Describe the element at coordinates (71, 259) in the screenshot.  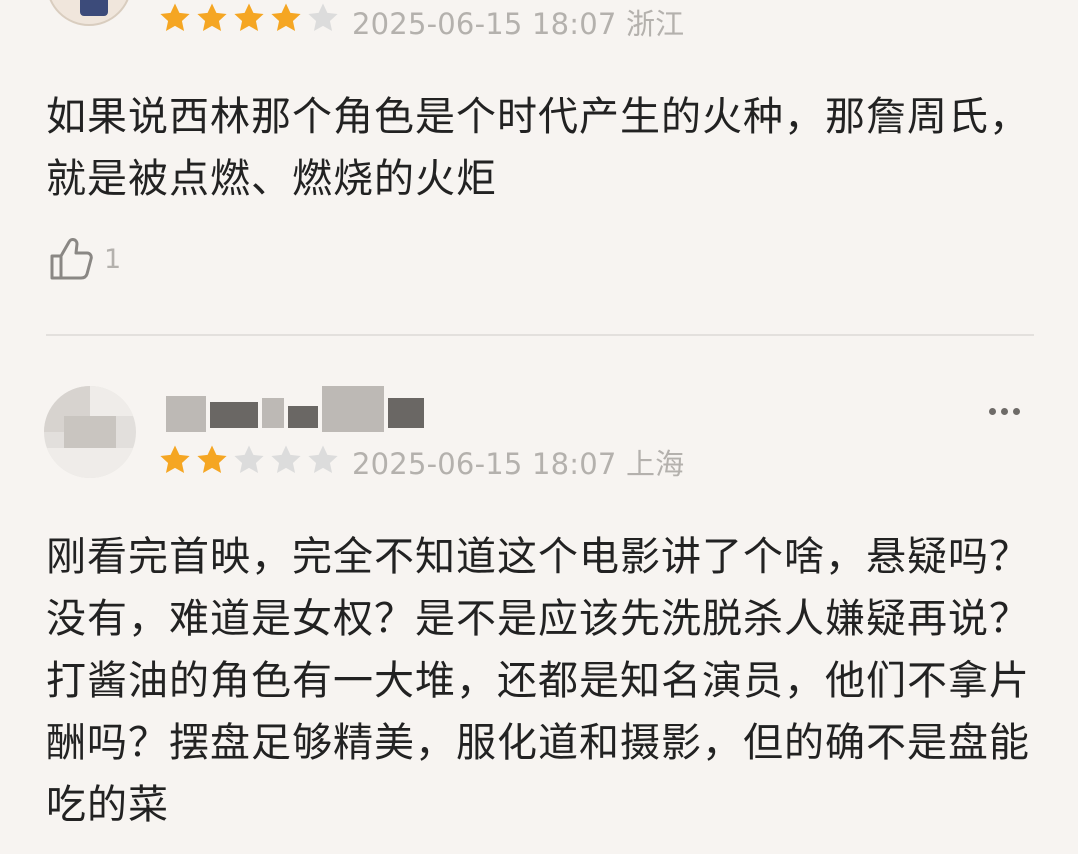
I see `thumbs-up-icon` at that location.